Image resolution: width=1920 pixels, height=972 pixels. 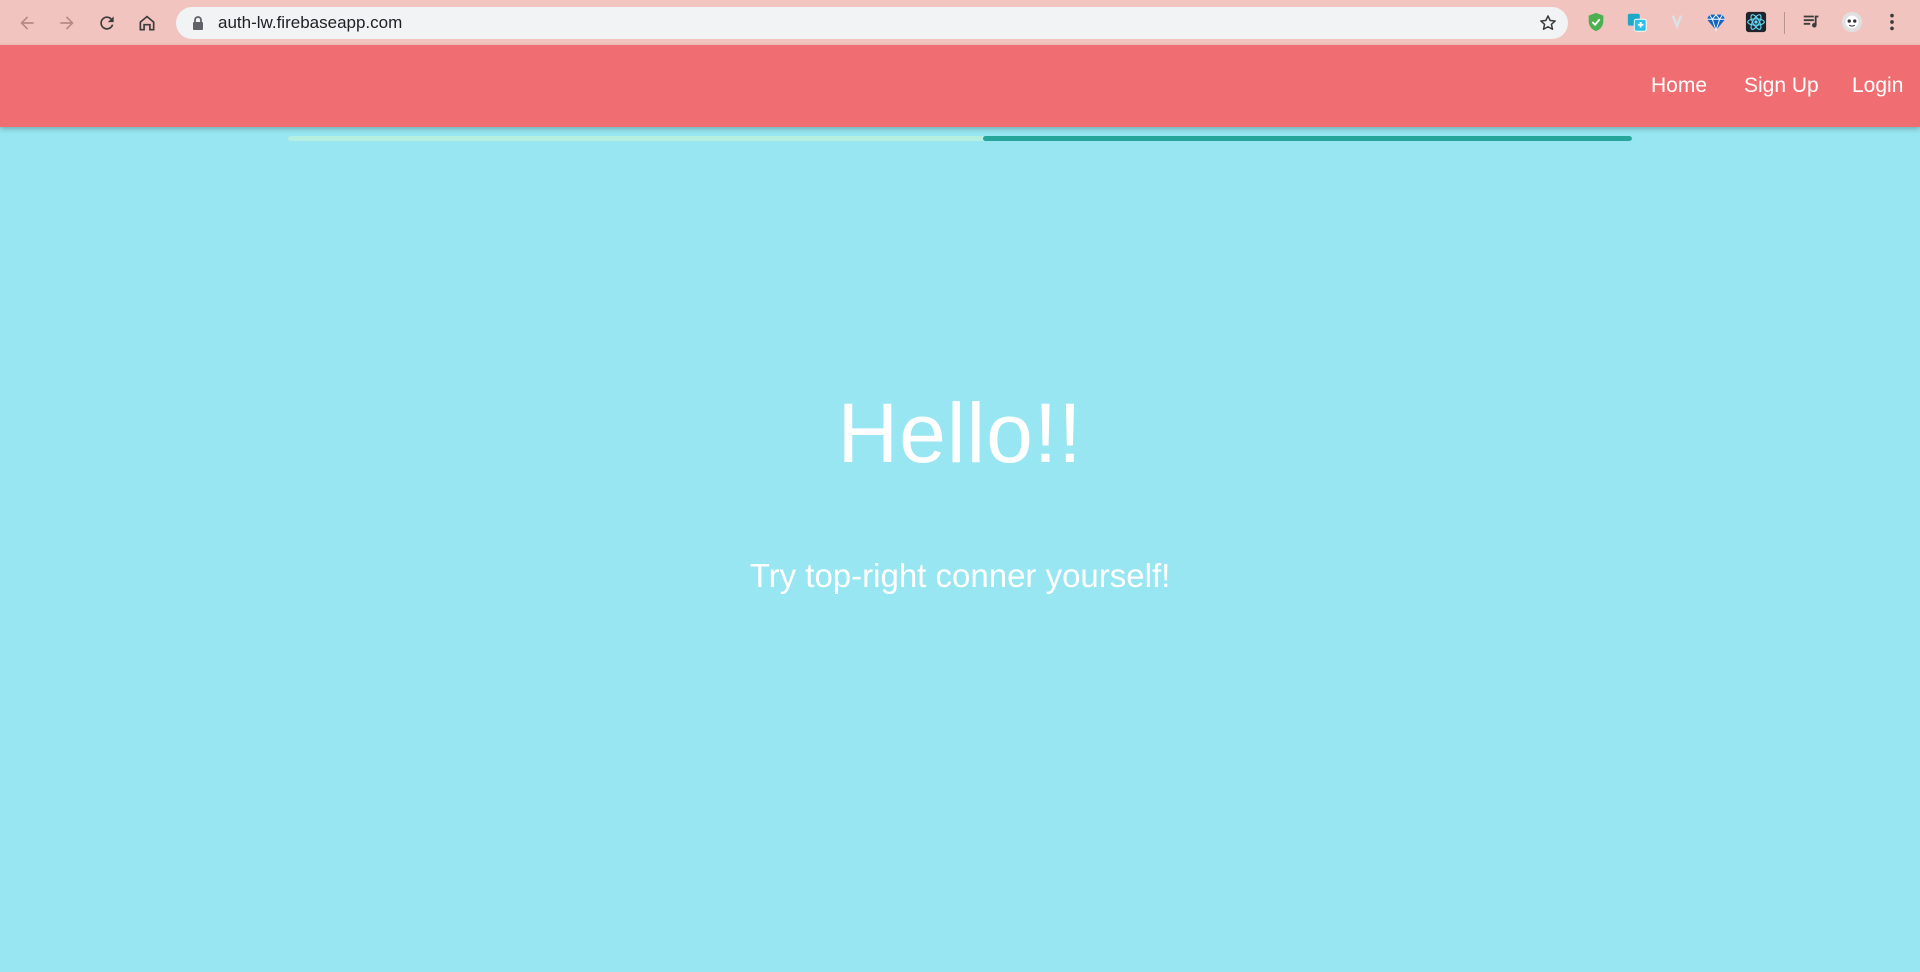 I want to click on translate-extension-button, so click(x=1637, y=22).